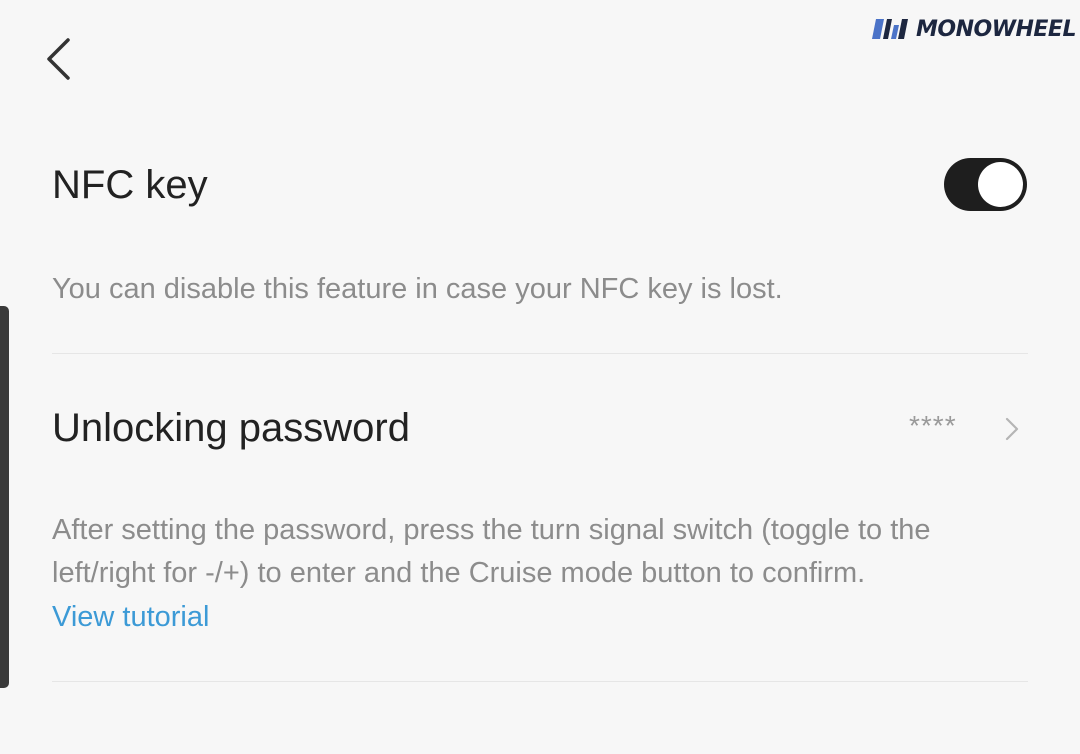 This screenshot has width=1080, height=754. I want to click on view-tutorial-link: View tutorial, so click(130, 617).